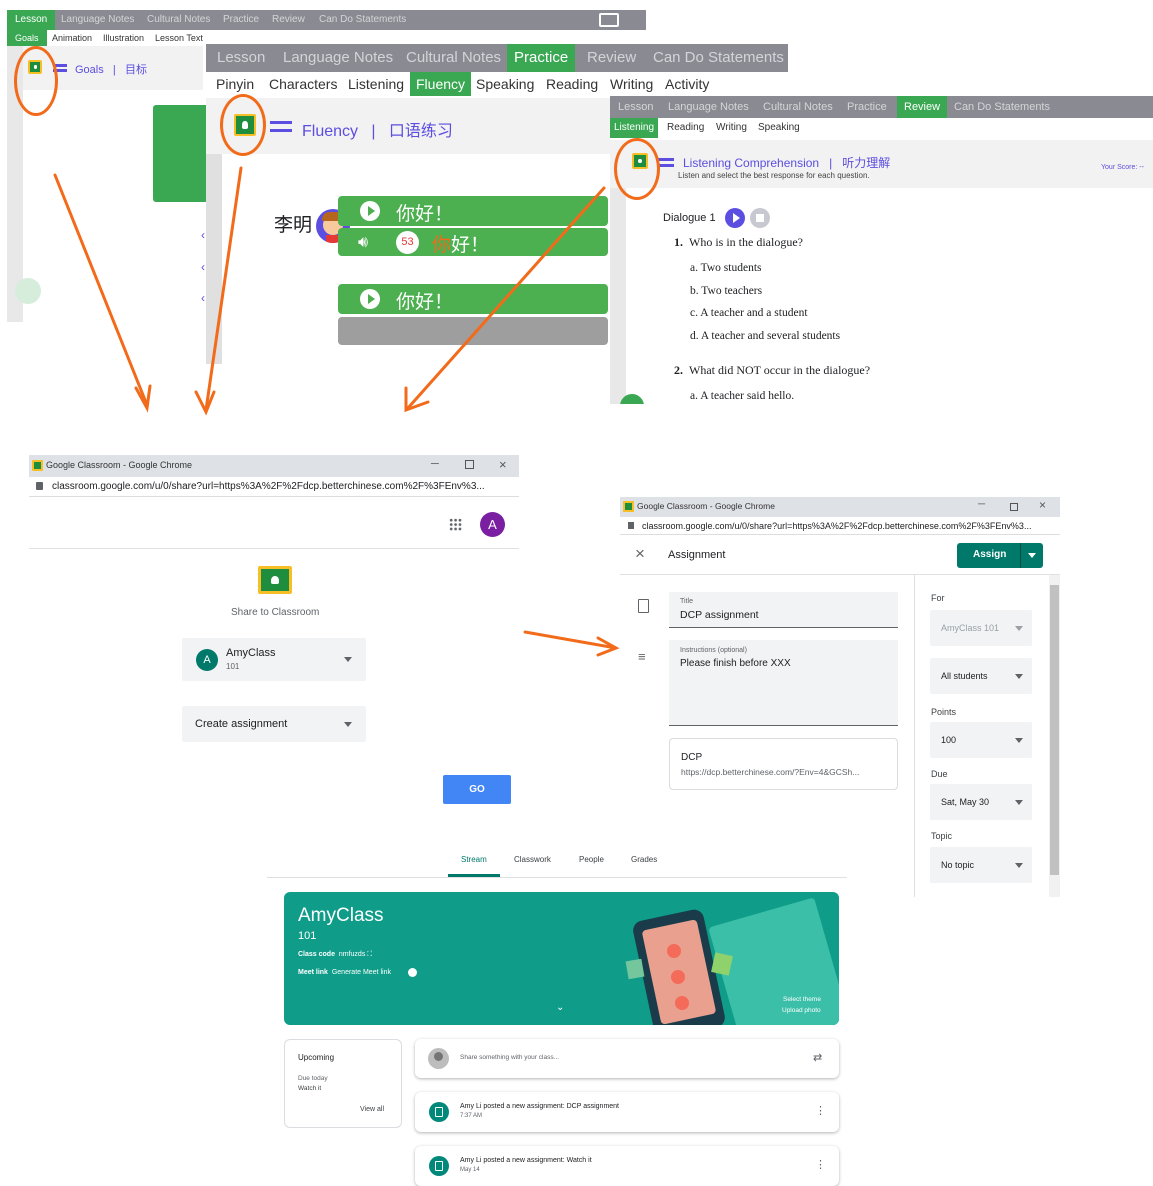 The height and width of the screenshot is (1186, 1153). What do you see at coordinates (1000, 555) in the screenshot?
I see `assign-button: Assign` at bounding box center [1000, 555].